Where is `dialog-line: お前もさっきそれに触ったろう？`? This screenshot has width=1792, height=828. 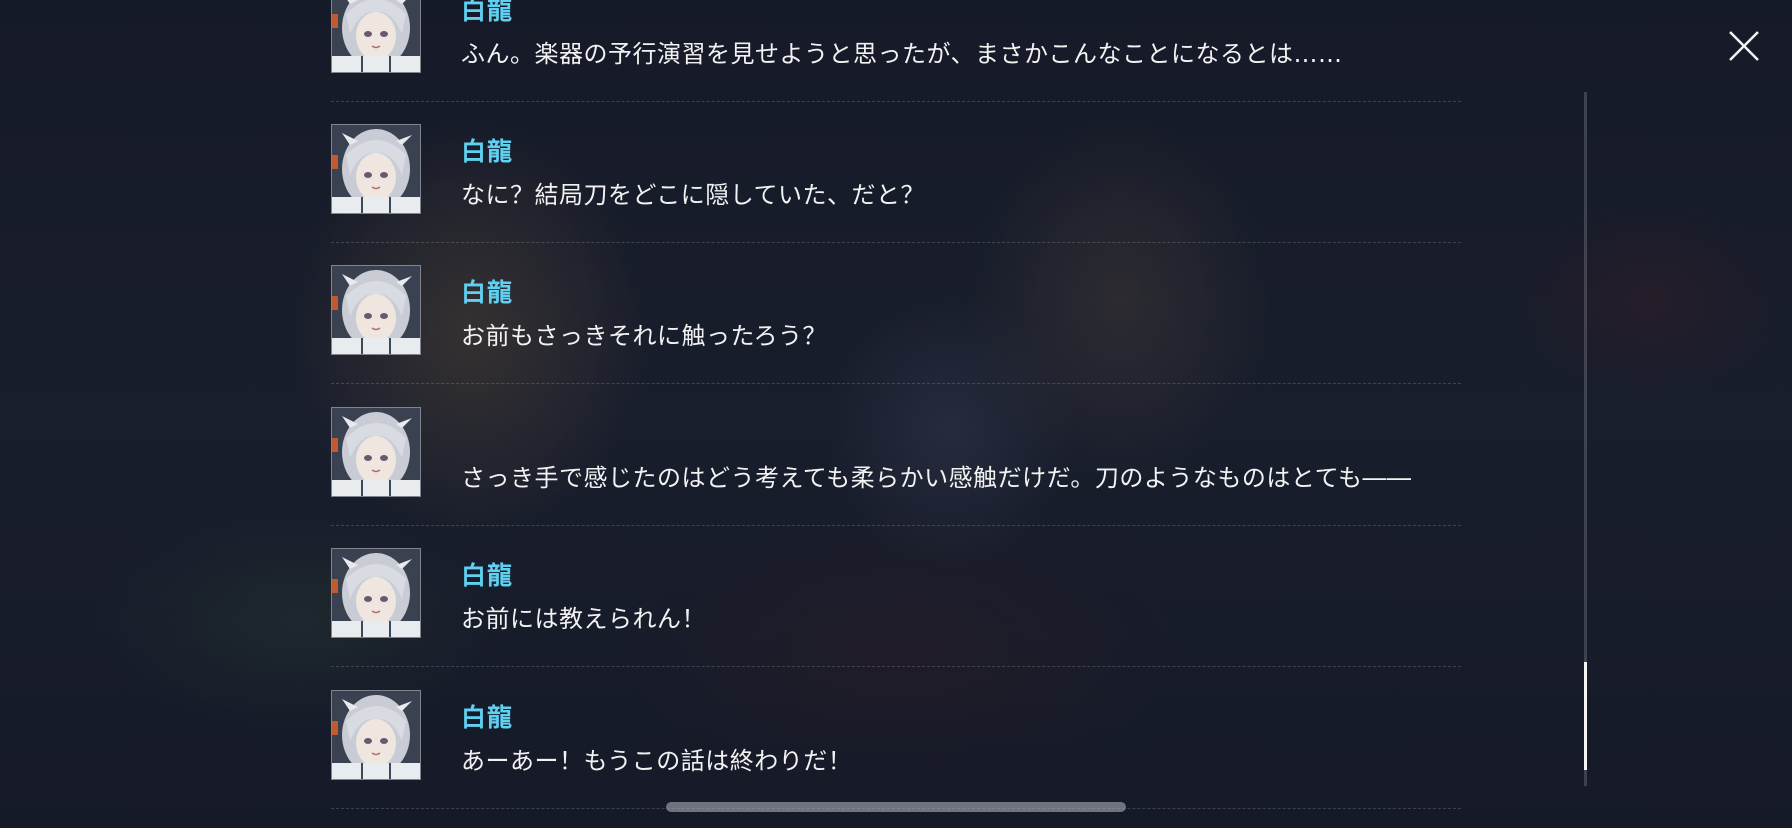
dialog-line: お前もさっきそれに触ったろう？ is located at coordinates (644, 336).